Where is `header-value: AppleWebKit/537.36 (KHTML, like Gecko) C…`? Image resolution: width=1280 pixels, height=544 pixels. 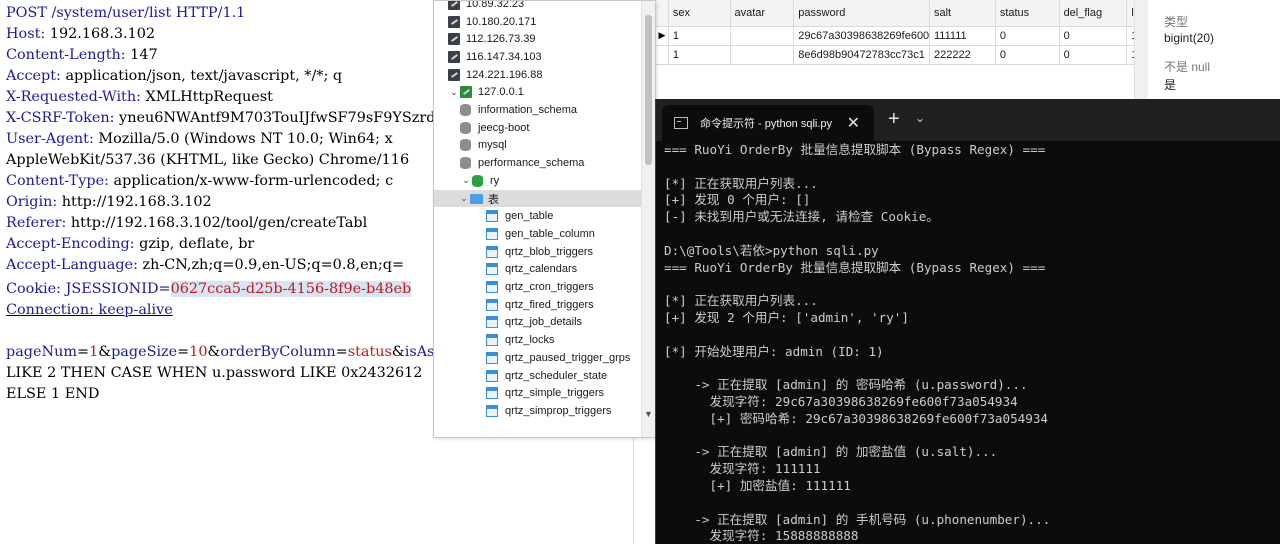
header-value: AppleWebKit/537.36 (KHTML, like Gecko) C… is located at coordinates (208, 160).